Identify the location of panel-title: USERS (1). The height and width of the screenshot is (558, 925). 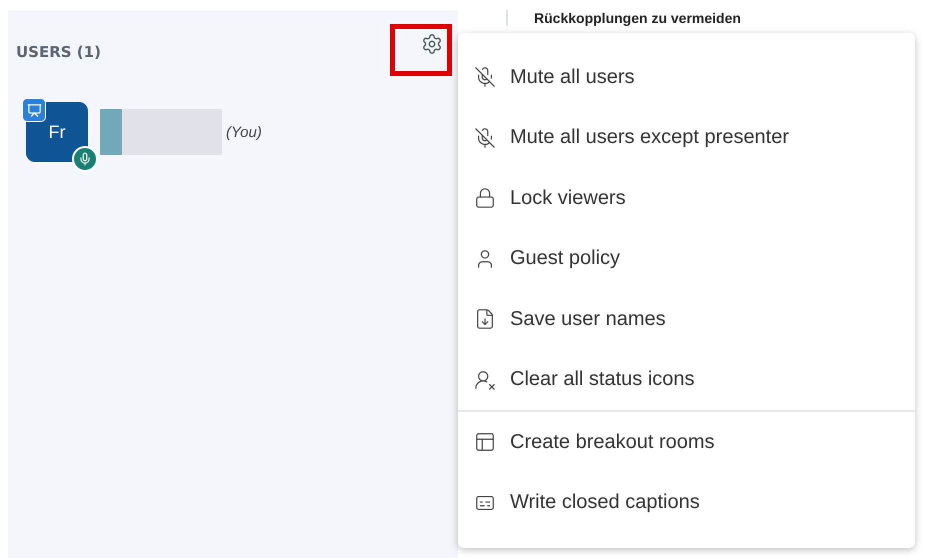
(58, 52).